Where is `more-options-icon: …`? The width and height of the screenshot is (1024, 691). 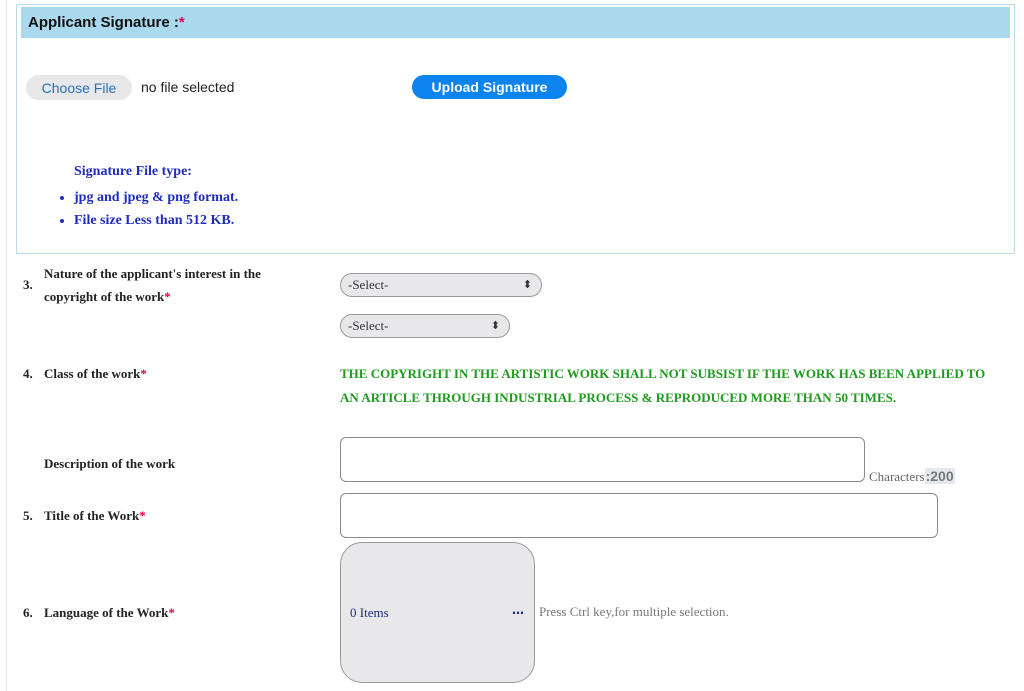 more-options-icon: … is located at coordinates (518, 610).